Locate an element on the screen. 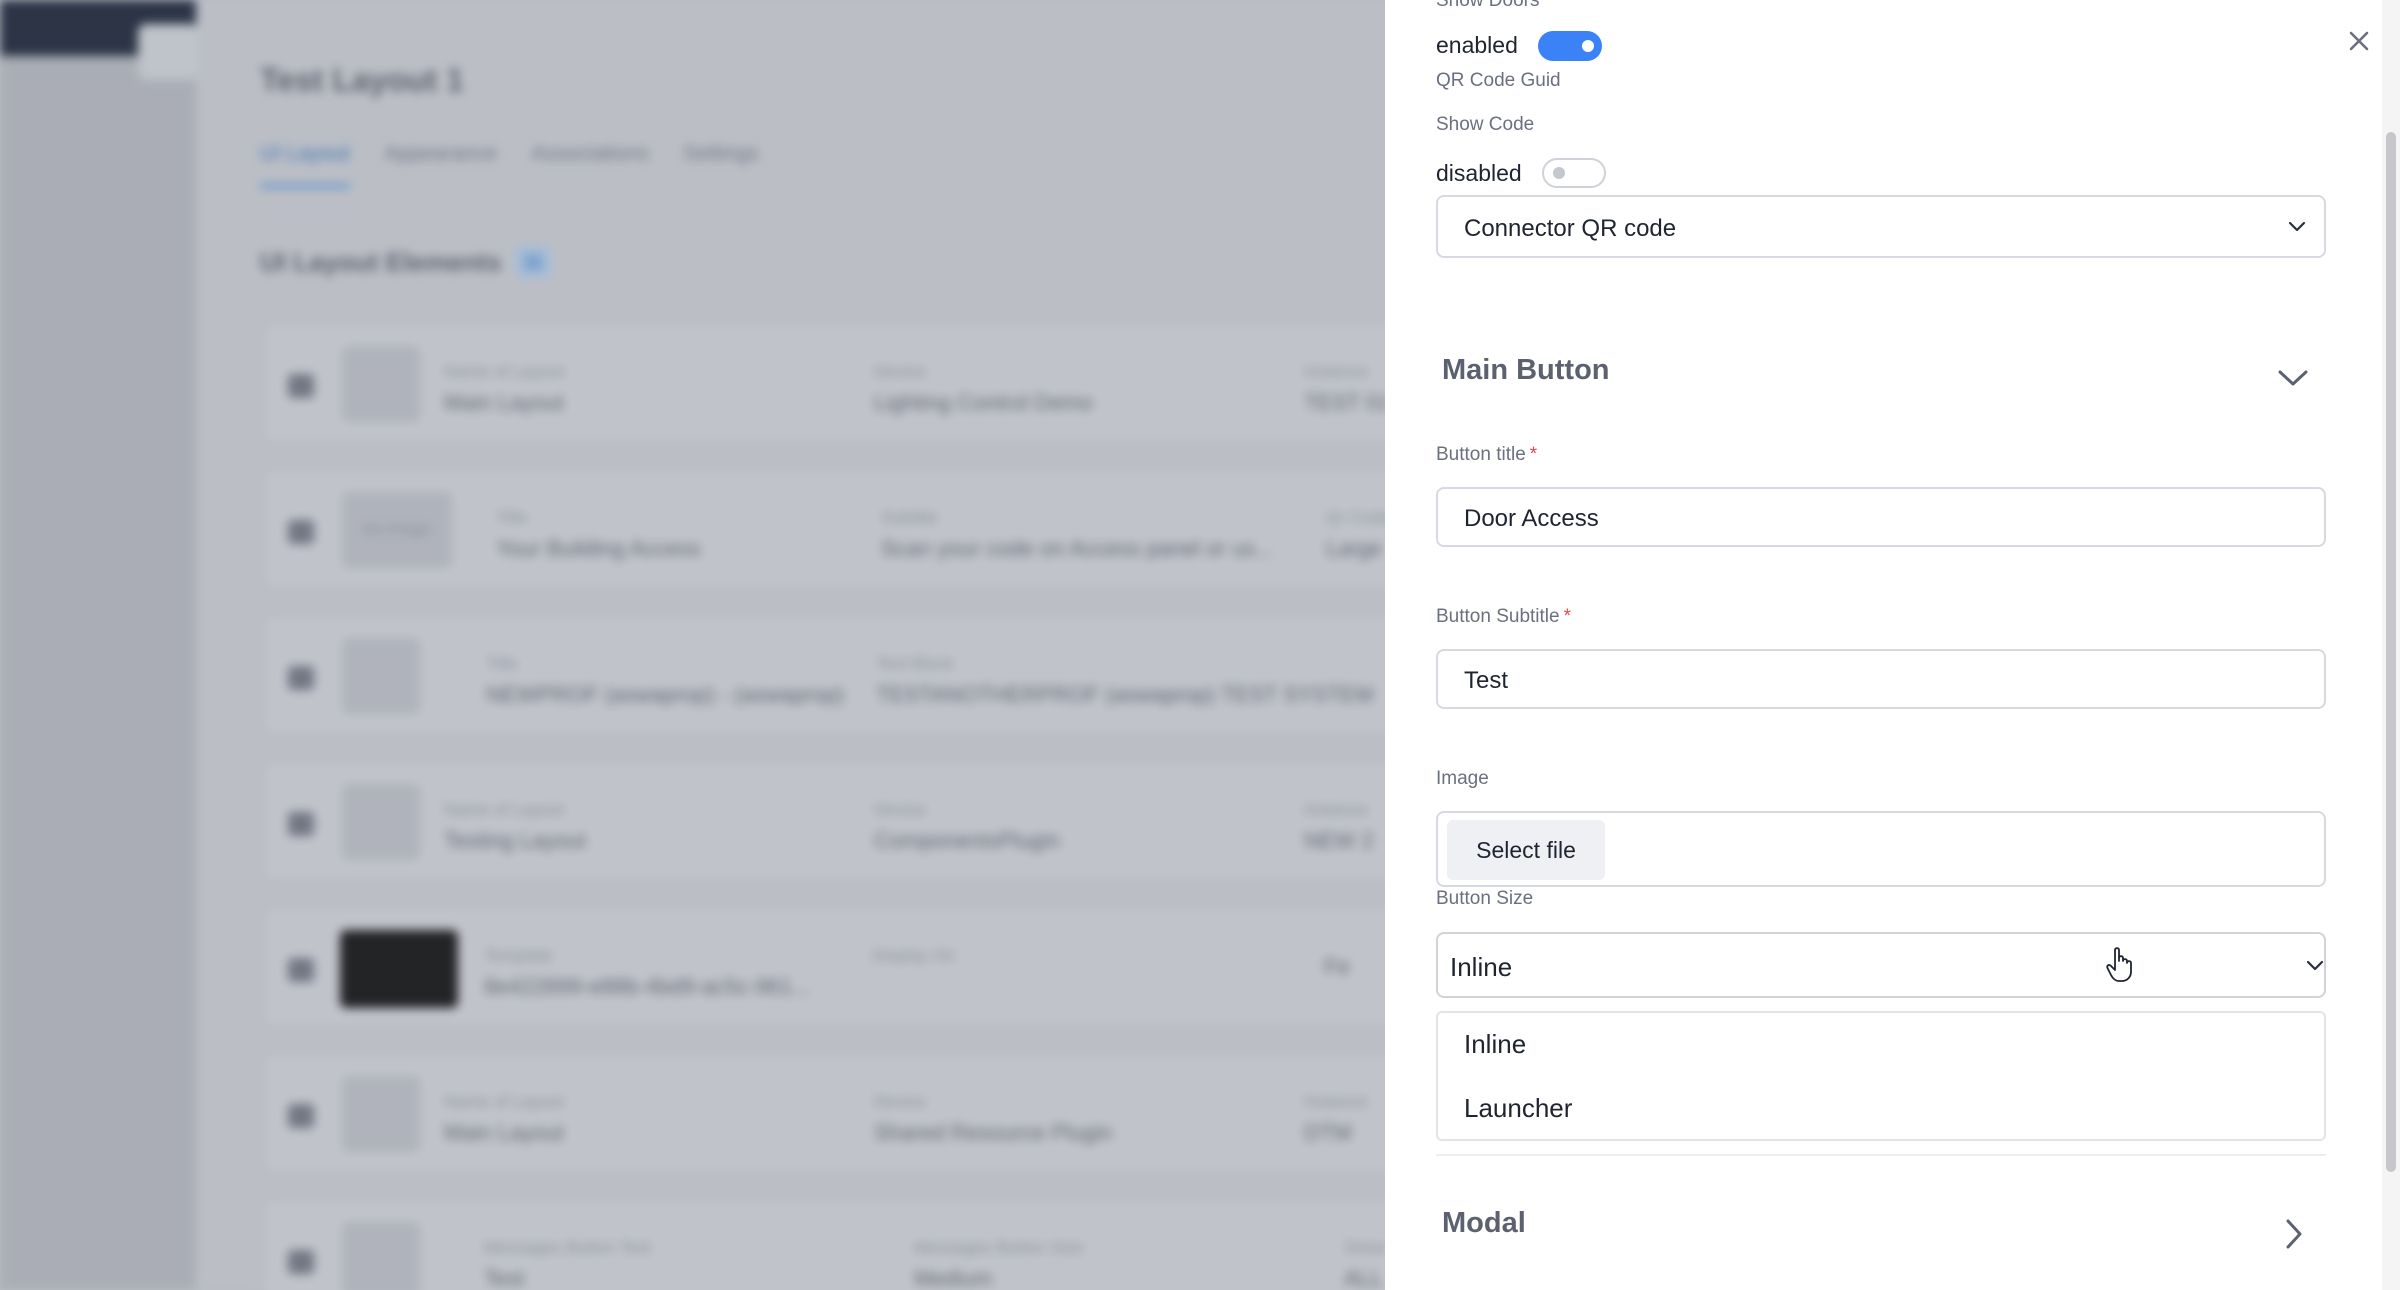 This screenshot has height=1290, width=2400. show-doors-state: enabled is located at coordinates (1477, 45).